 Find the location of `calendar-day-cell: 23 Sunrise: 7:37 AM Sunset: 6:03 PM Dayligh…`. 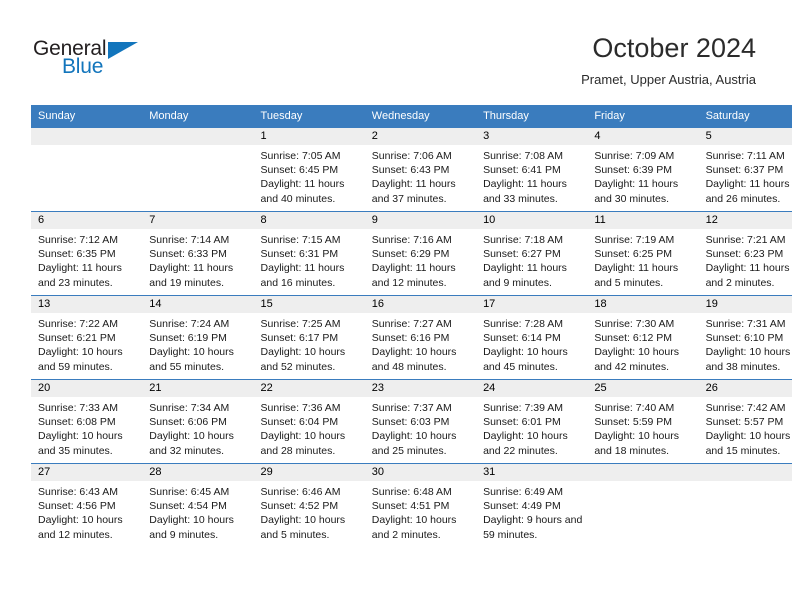

calendar-day-cell: 23 Sunrise: 7:37 AM Sunset: 6:03 PM Dayligh… is located at coordinates (420, 421).